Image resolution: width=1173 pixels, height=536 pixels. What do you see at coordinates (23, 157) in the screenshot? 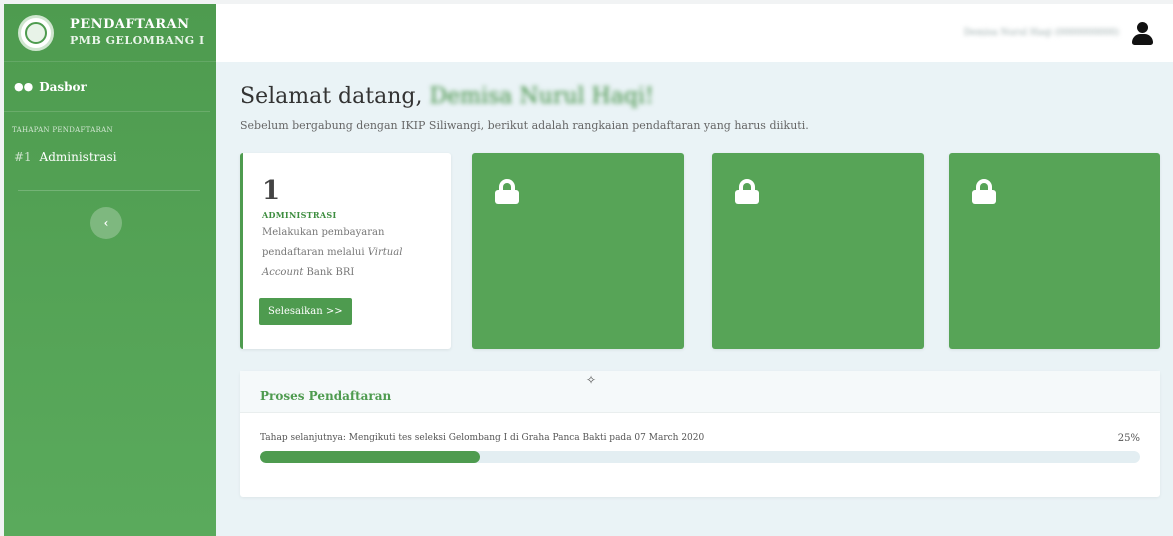
I see `step-number: #1` at bounding box center [23, 157].